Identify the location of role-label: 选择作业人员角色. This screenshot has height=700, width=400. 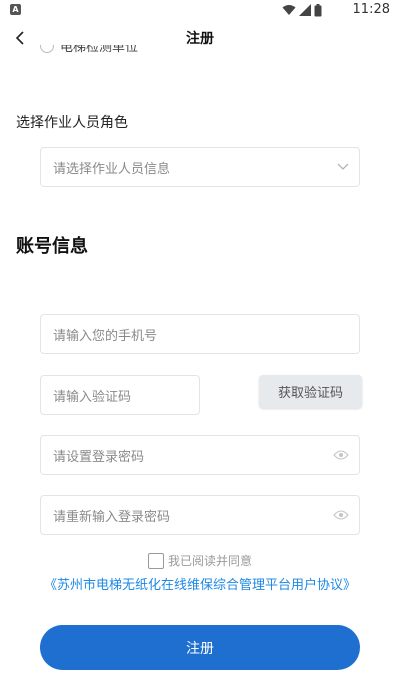
(72, 123).